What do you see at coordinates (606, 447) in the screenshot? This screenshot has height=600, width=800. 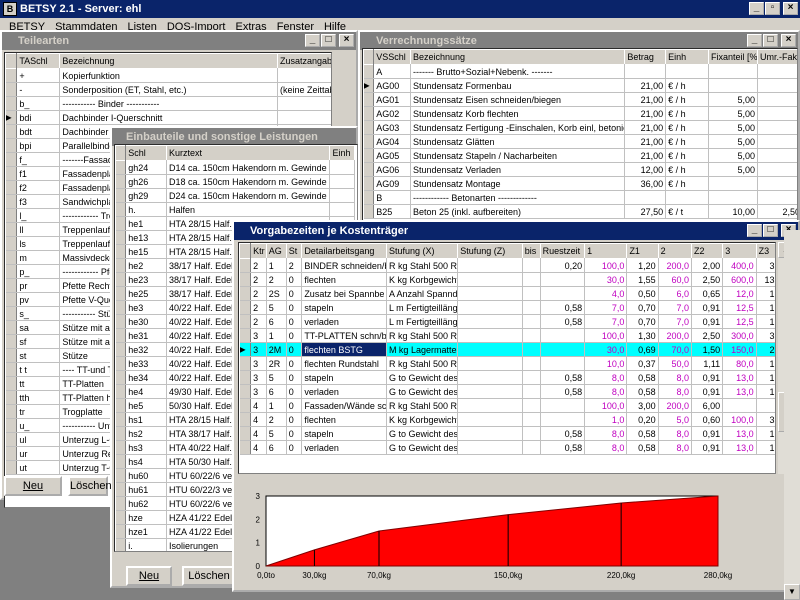 I see `table-cell: 8,0` at bounding box center [606, 447].